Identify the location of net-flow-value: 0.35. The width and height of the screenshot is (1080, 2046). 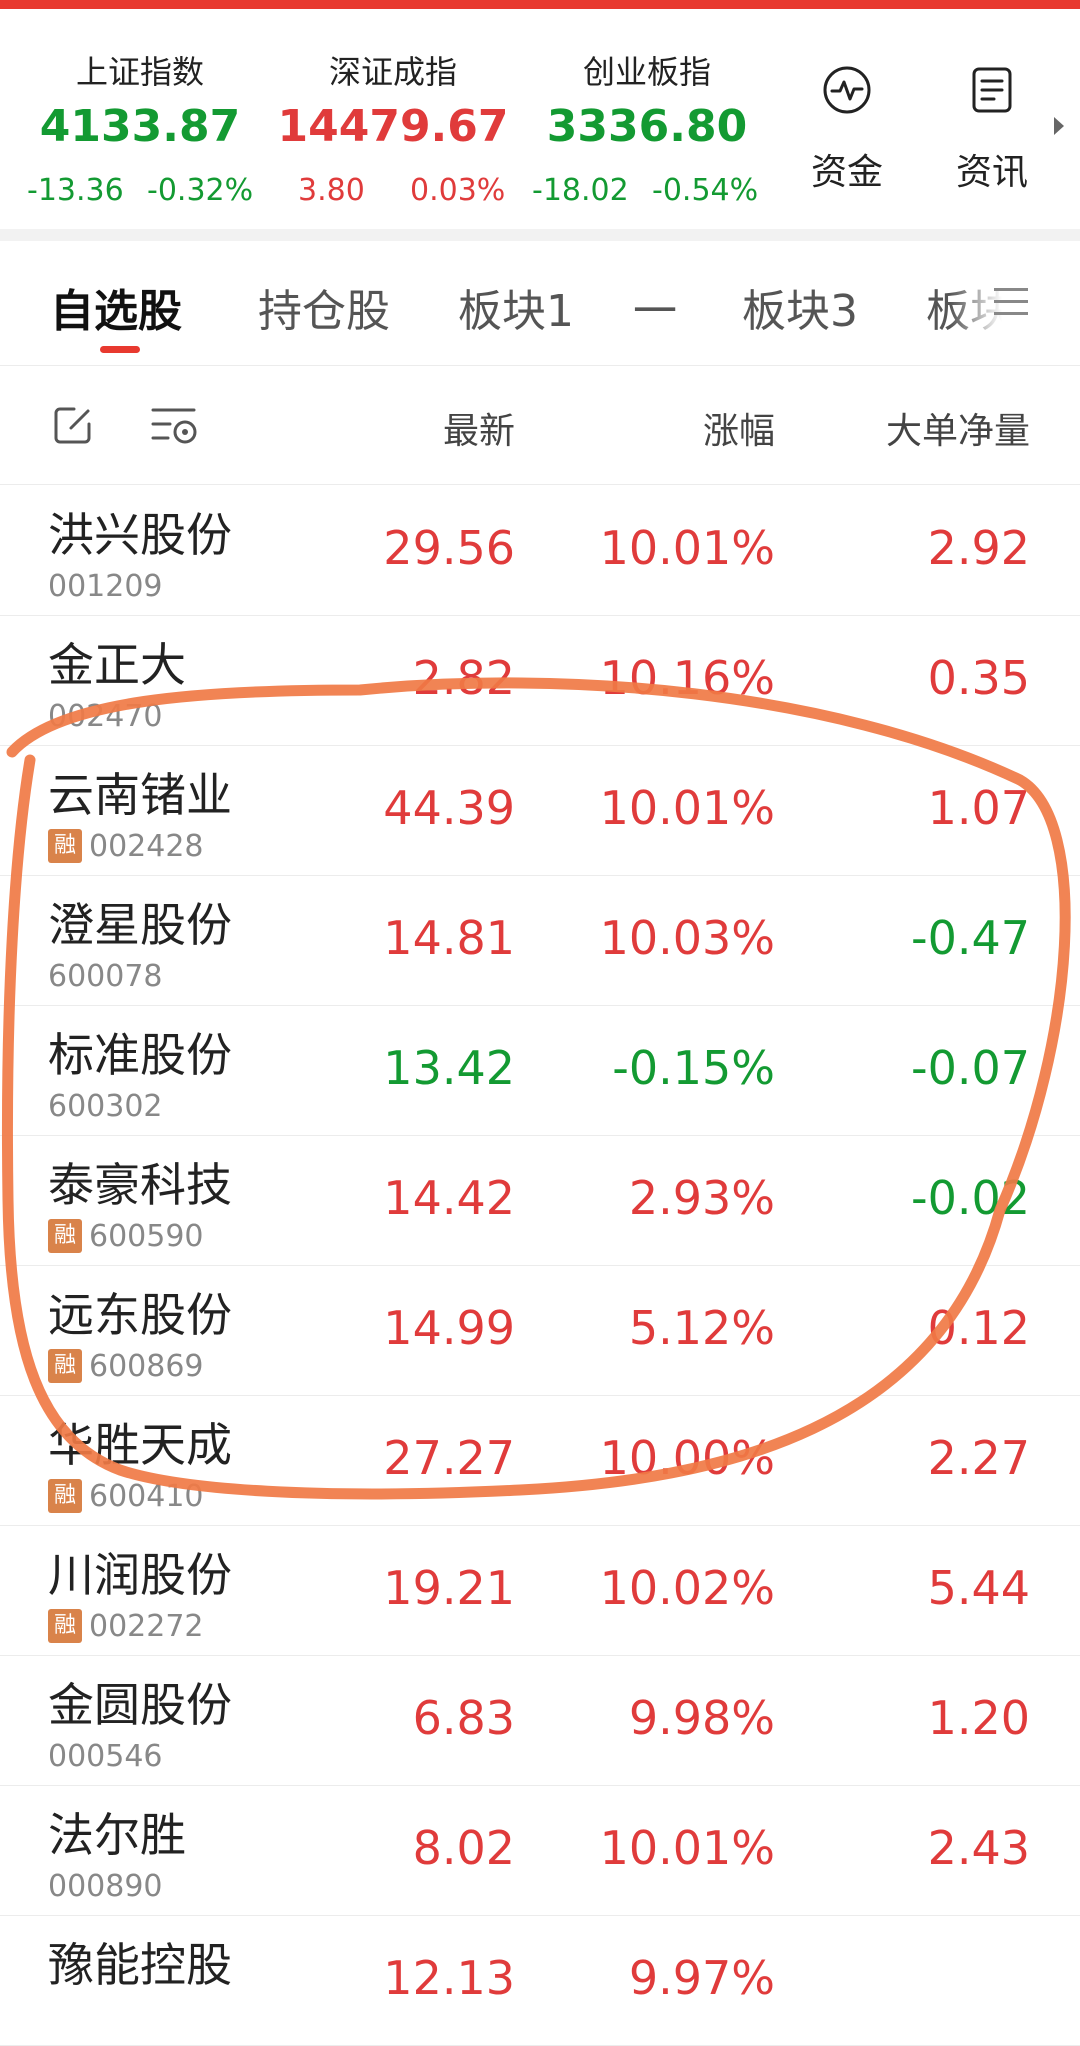
(978, 678).